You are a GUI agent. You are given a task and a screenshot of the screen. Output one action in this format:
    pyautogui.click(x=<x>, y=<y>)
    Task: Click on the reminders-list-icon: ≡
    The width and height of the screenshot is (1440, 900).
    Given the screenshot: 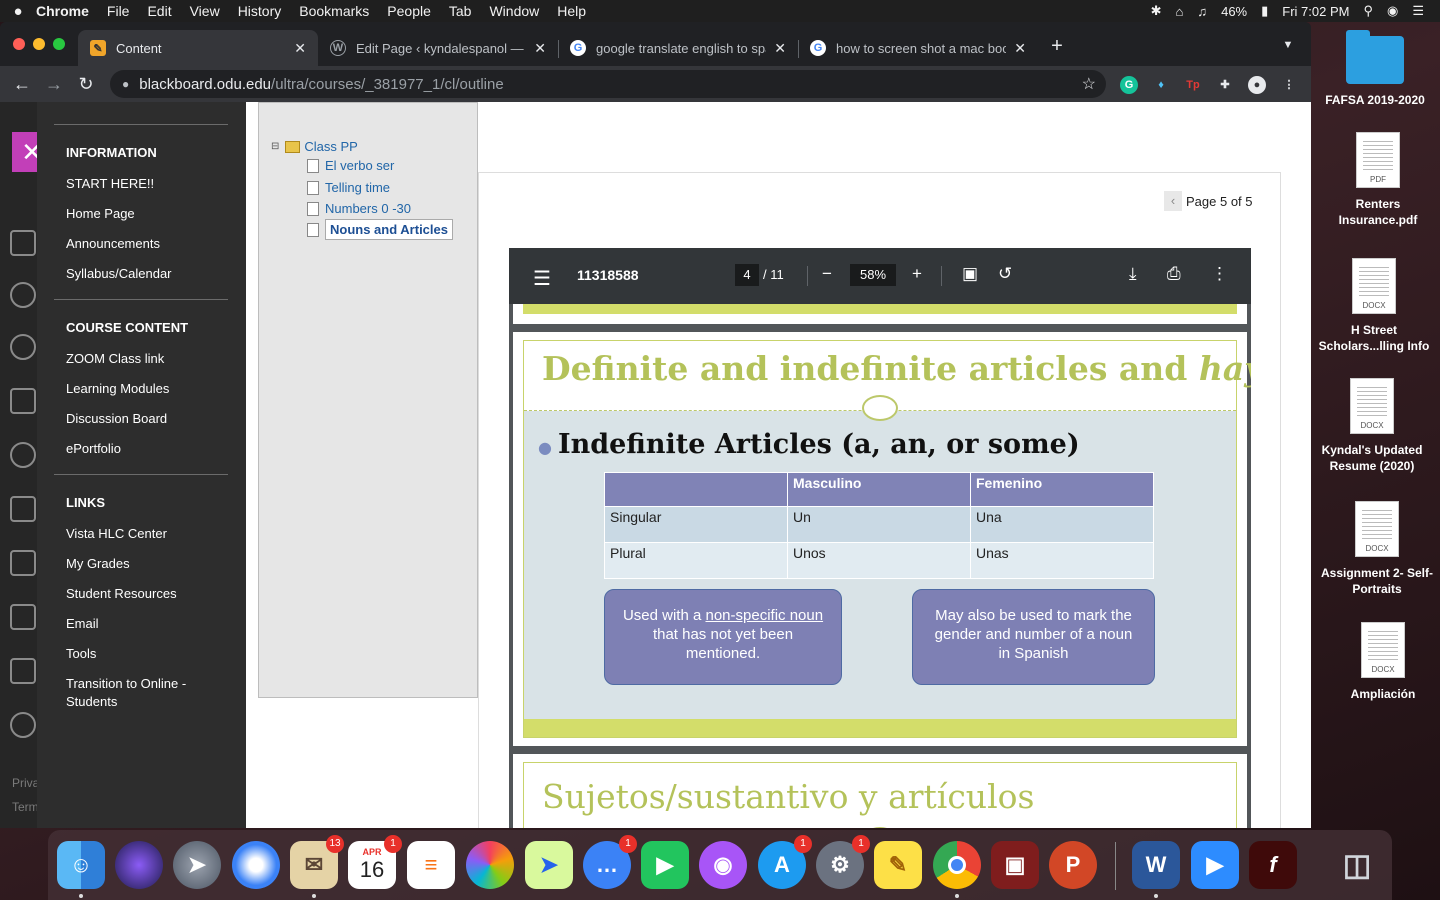 What is the action you would take?
    pyautogui.click(x=431, y=865)
    